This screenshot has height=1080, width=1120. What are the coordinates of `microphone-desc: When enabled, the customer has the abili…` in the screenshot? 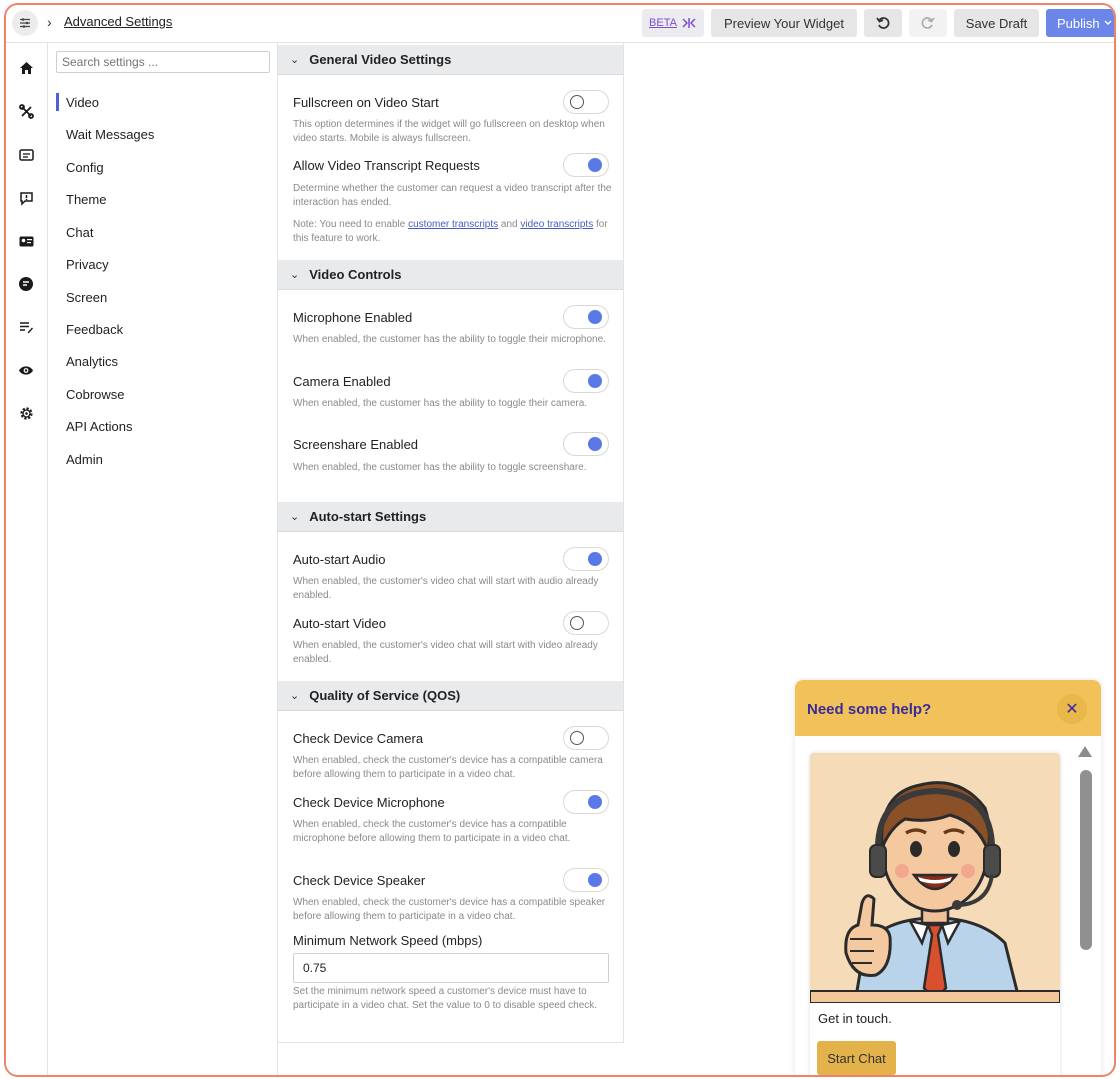 It's located at (449, 339).